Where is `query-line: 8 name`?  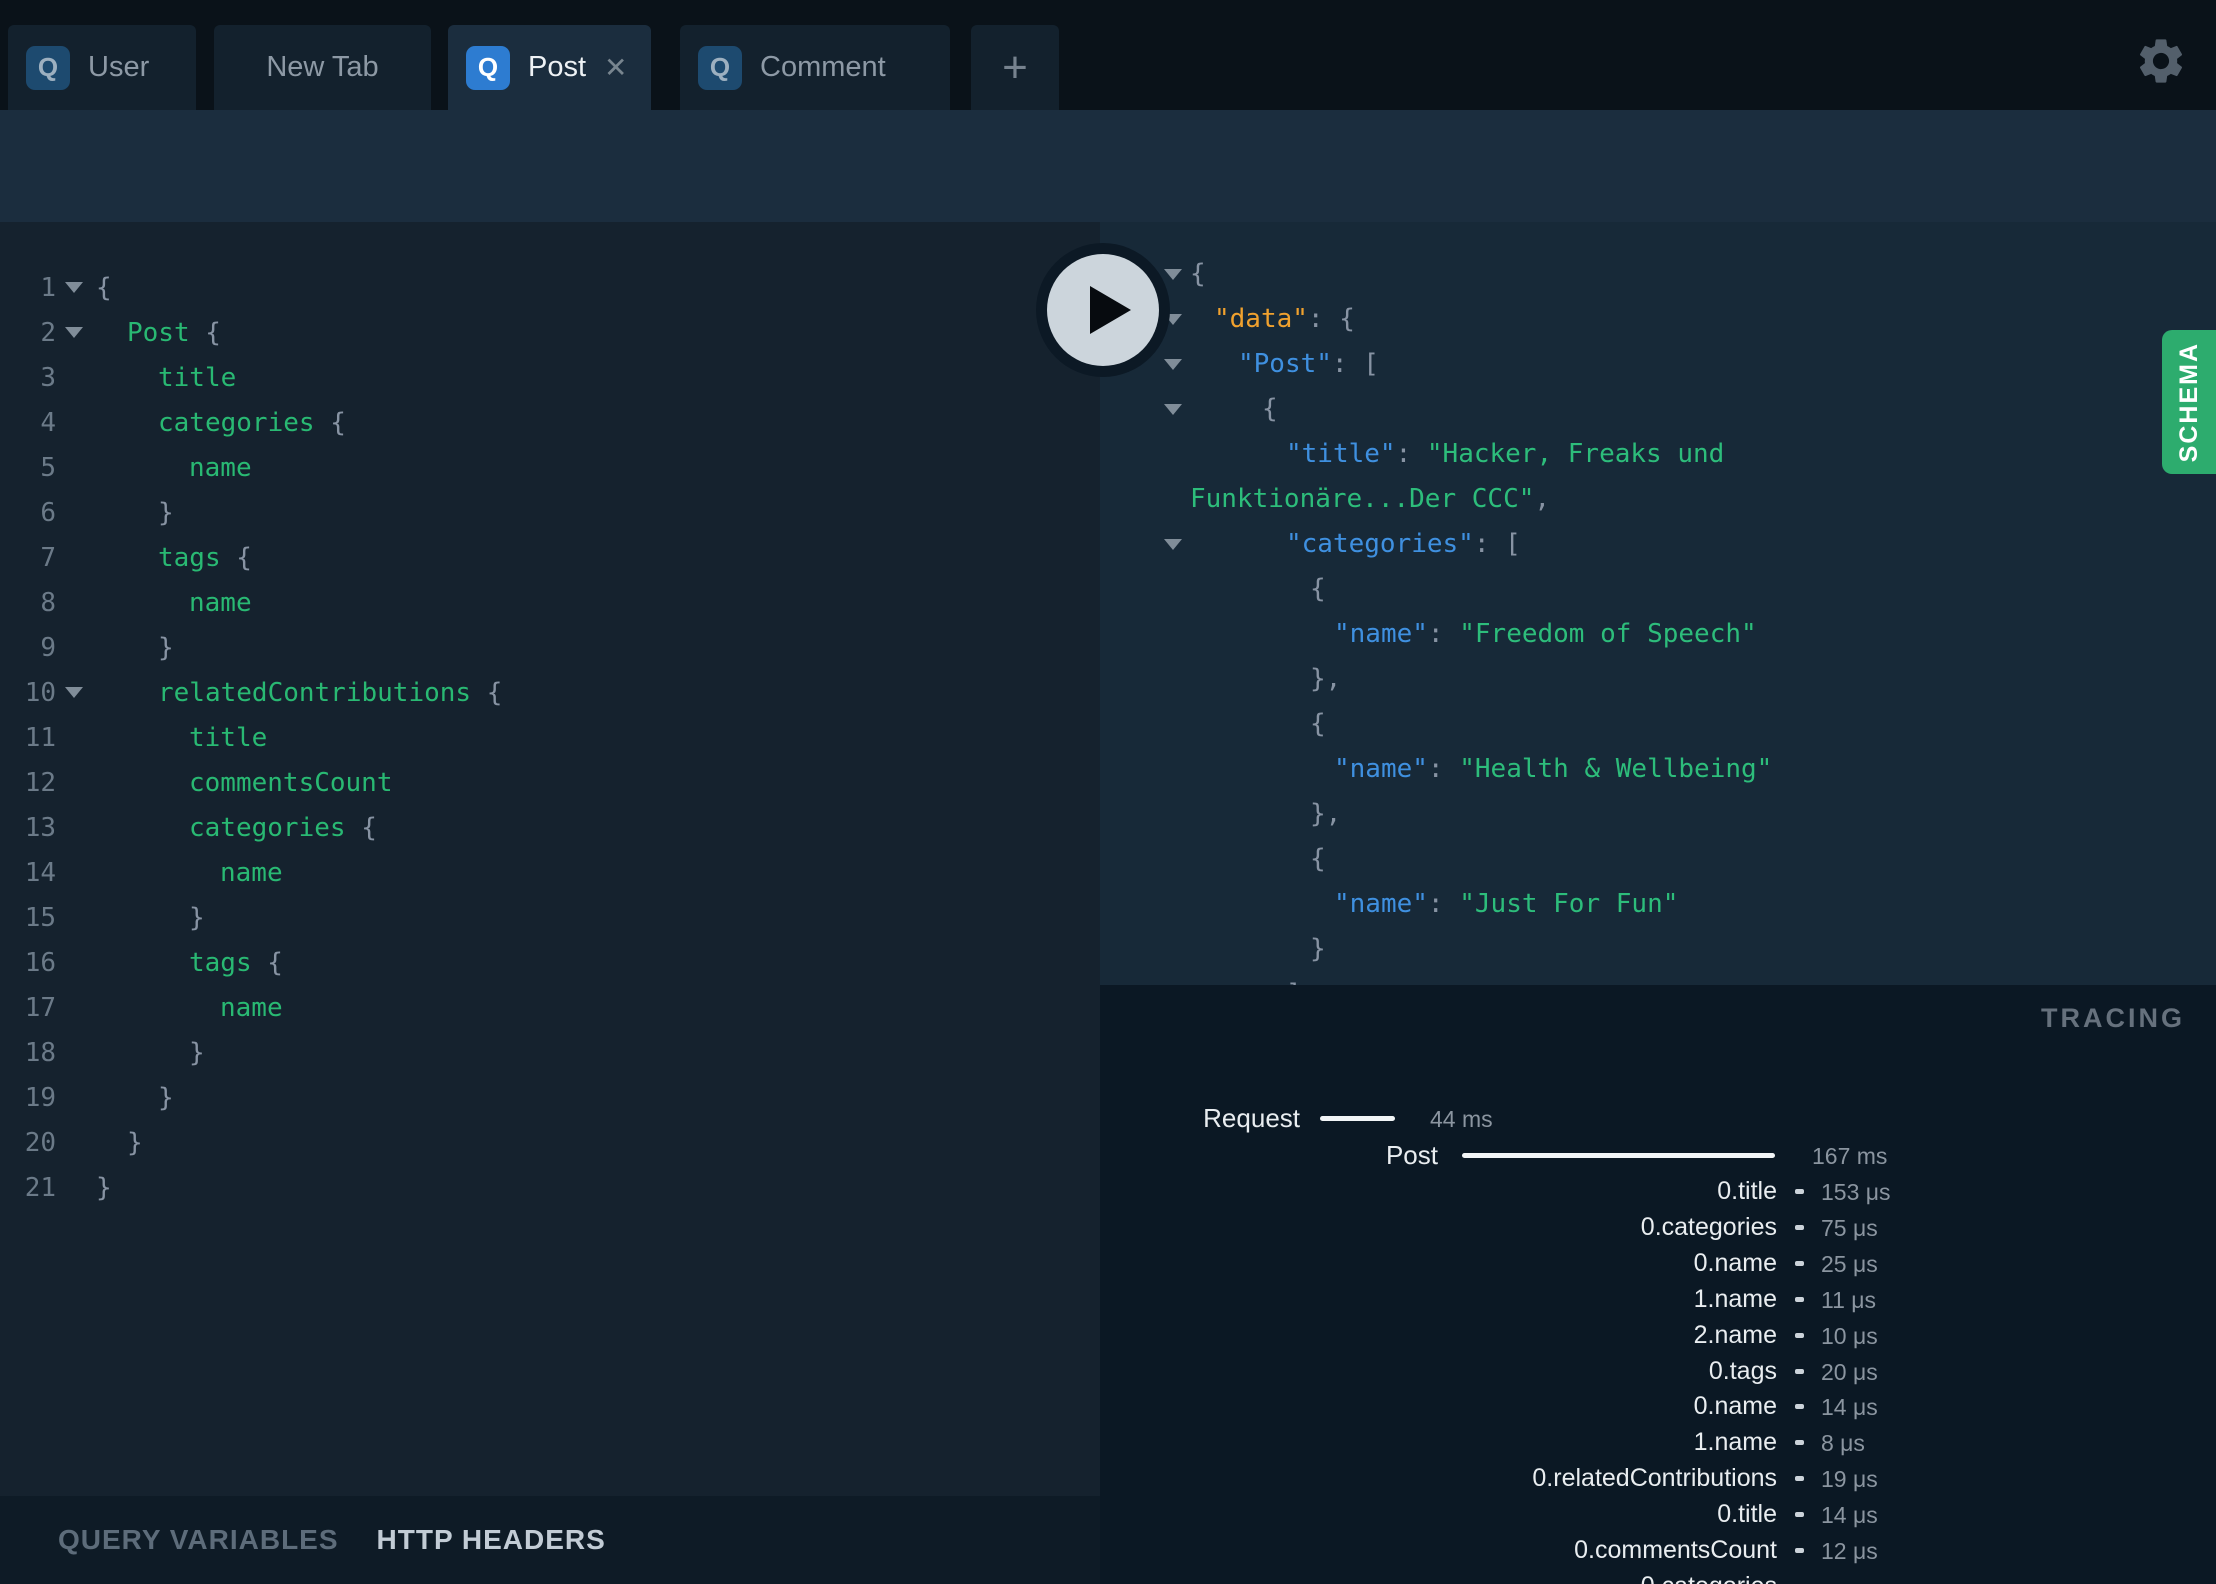
query-line: 8 name is located at coordinates (550, 602).